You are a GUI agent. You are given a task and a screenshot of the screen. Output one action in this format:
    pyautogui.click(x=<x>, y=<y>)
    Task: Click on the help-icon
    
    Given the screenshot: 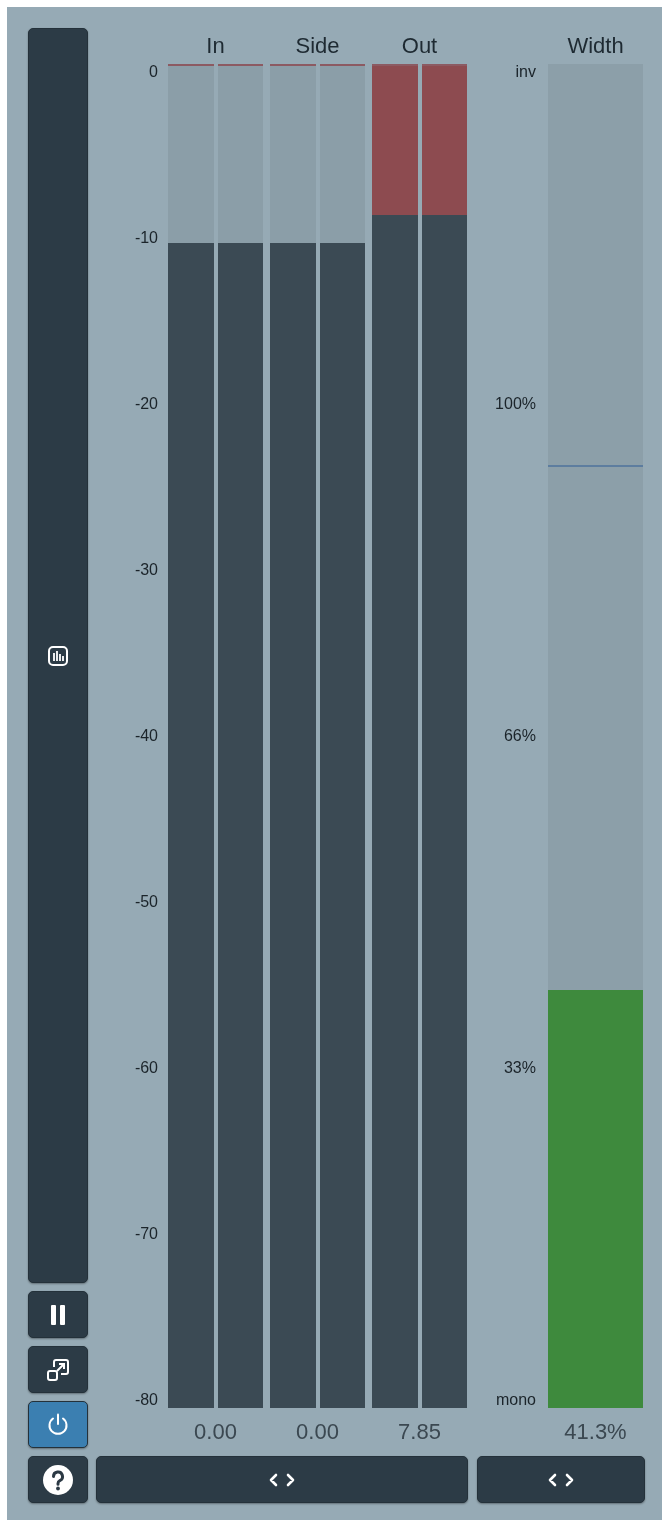 What is the action you would take?
    pyautogui.click(x=58, y=1479)
    